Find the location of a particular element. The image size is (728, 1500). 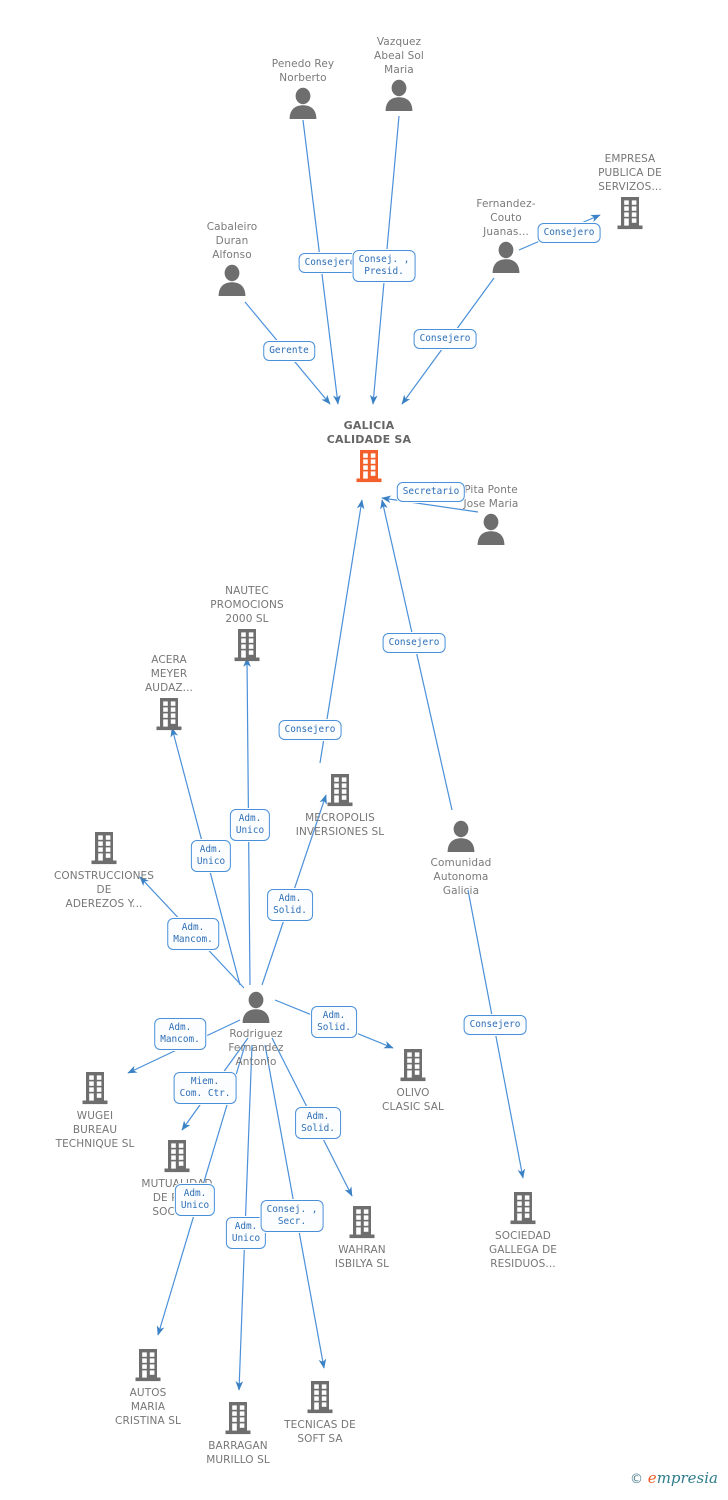

node-tecnicas: TECNICAS DE SOFT SA is located at coordinates (320, 1411).